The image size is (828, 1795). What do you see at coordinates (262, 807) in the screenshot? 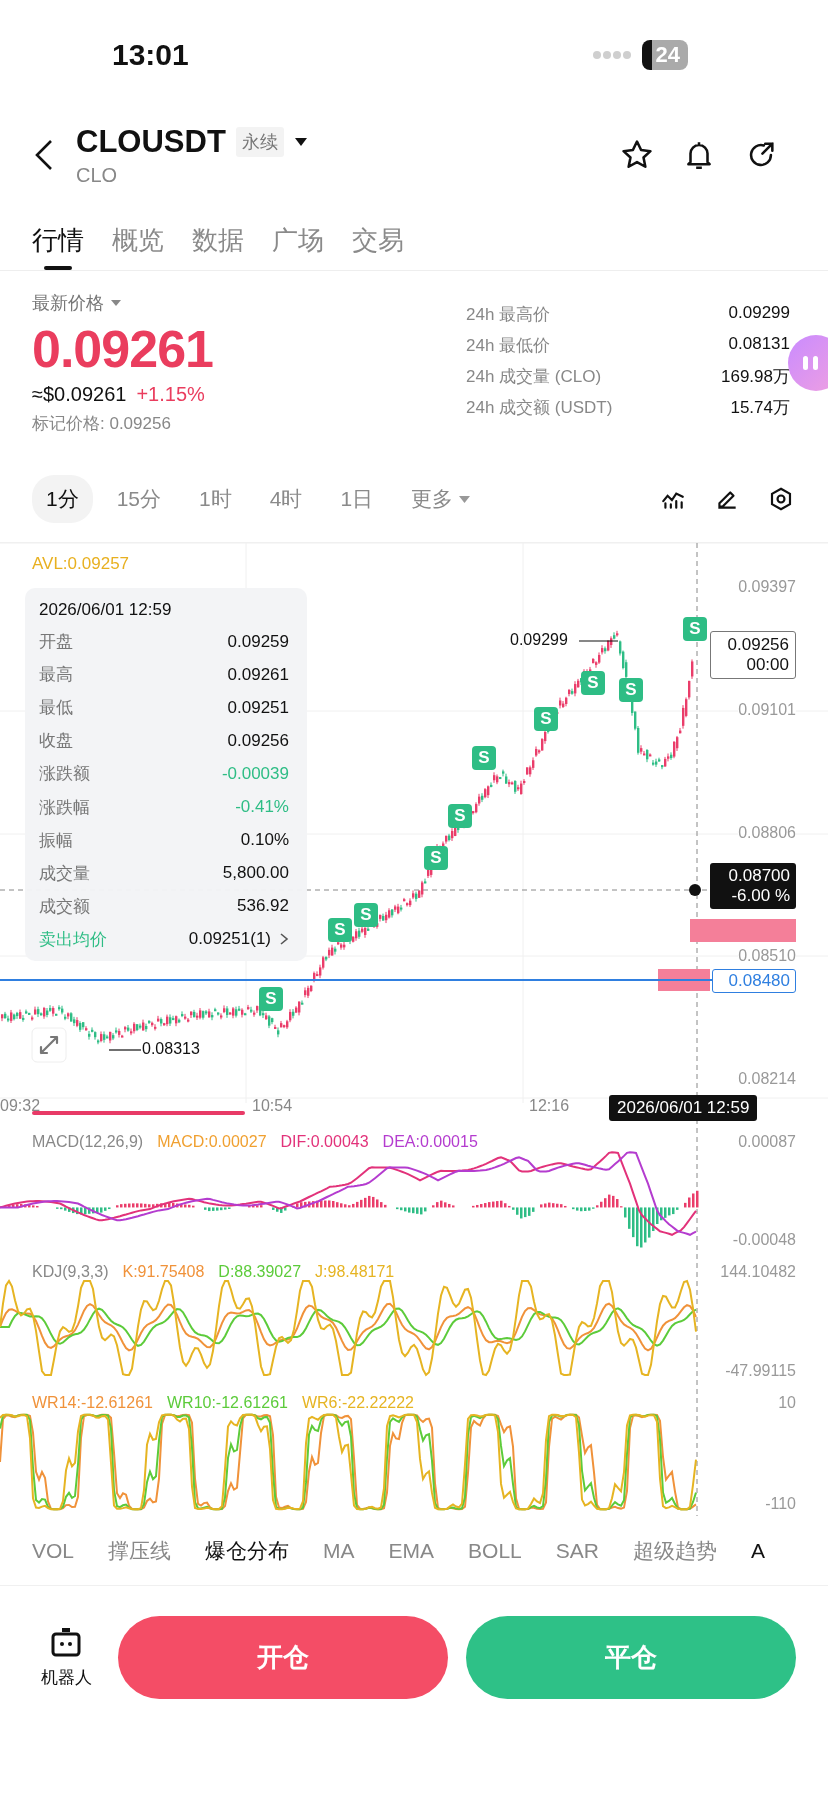
I see `tooltip-value: -0.41%` at bounding box center [262, 807].